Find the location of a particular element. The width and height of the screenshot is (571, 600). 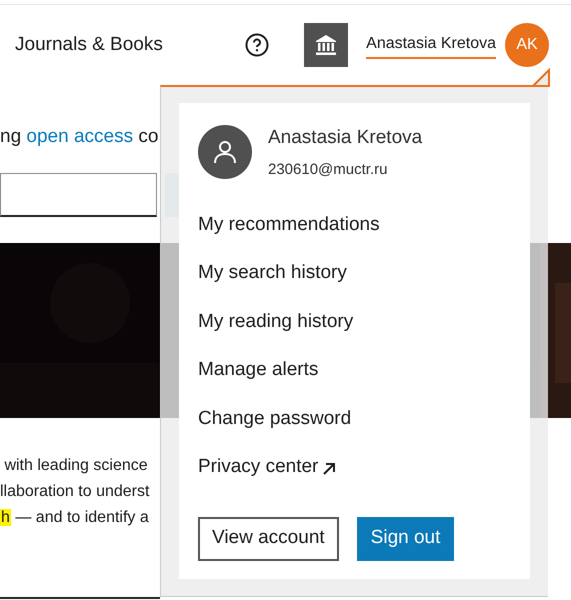

user-name-link: Anastasia Kretova is located at coordinates (431, 45).